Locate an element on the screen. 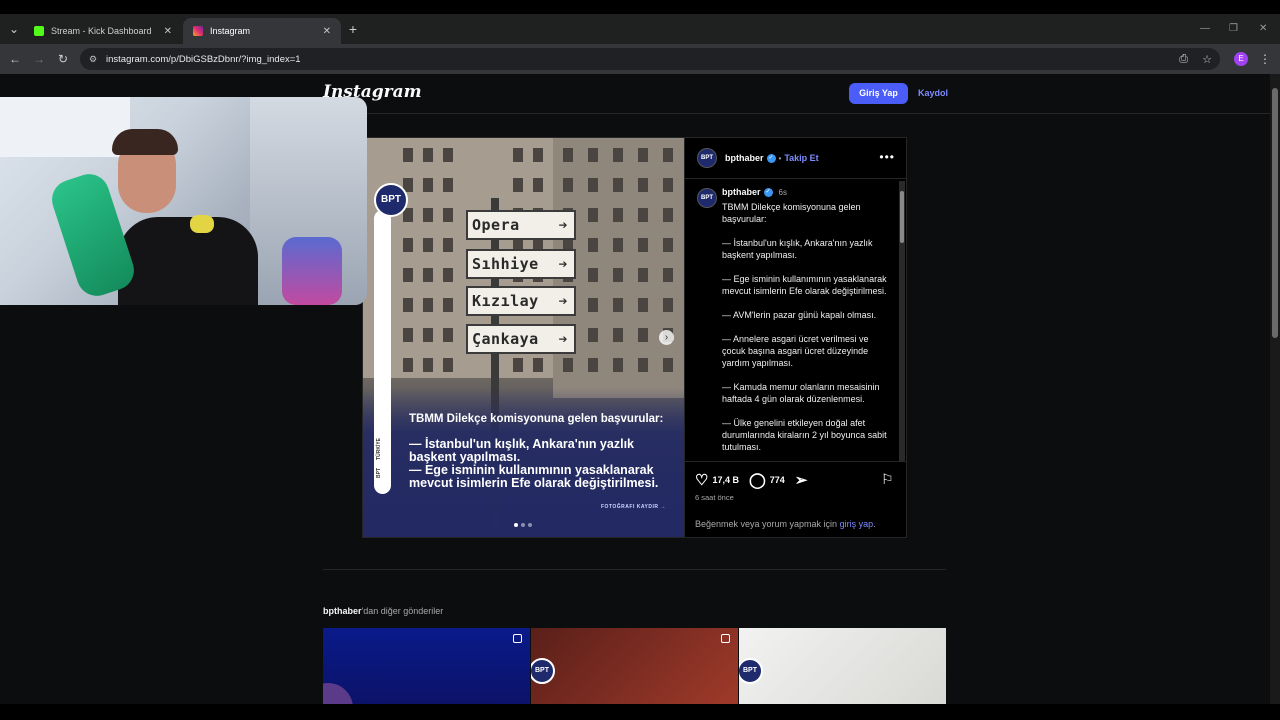 This screenshot has height=720, width=1280. section-divider is located at coordinates (634, 569).